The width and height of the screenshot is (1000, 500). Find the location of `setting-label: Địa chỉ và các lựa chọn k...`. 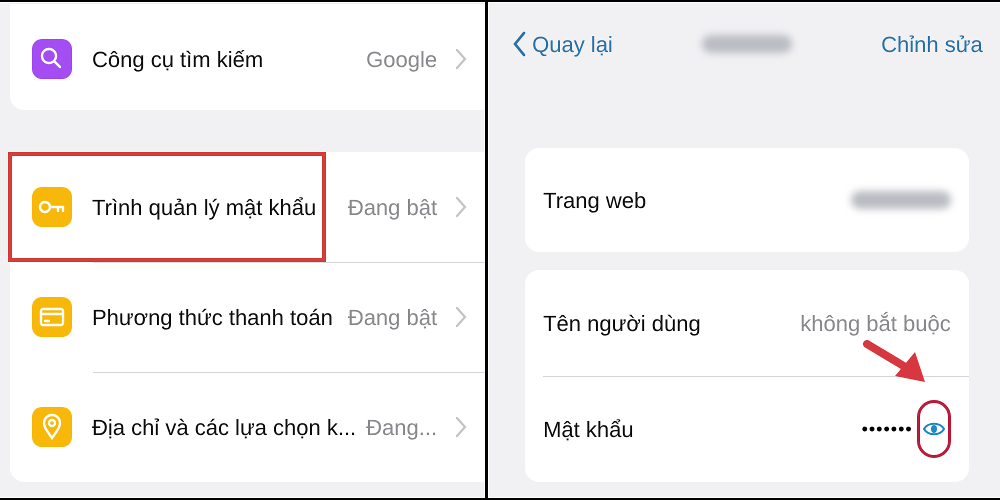

setting-label: Địa chỉ và các lựa chọn k... is located at coordinates (224, 427).